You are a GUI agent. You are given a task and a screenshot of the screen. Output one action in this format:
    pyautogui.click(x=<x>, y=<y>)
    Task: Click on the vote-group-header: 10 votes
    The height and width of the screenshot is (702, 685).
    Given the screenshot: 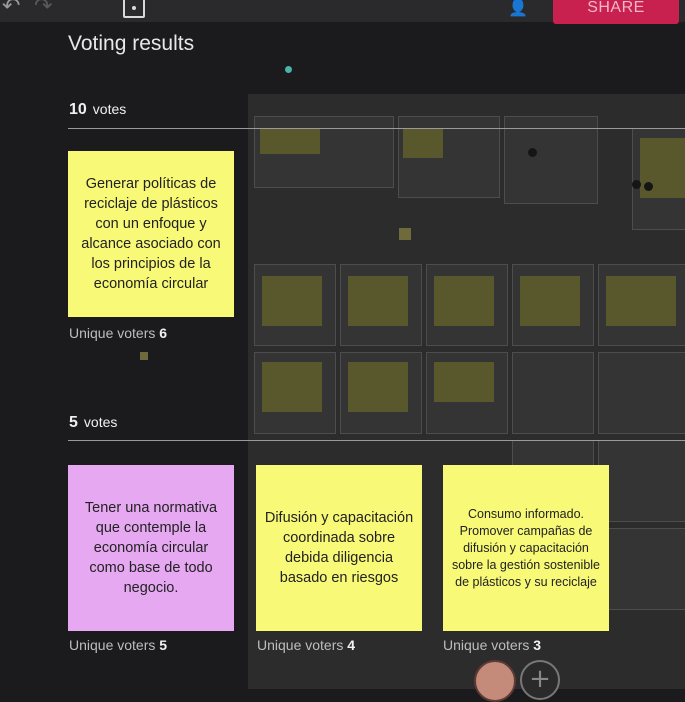 What is the action you would take?
    pyautogui.click(x=97, y=110)
    